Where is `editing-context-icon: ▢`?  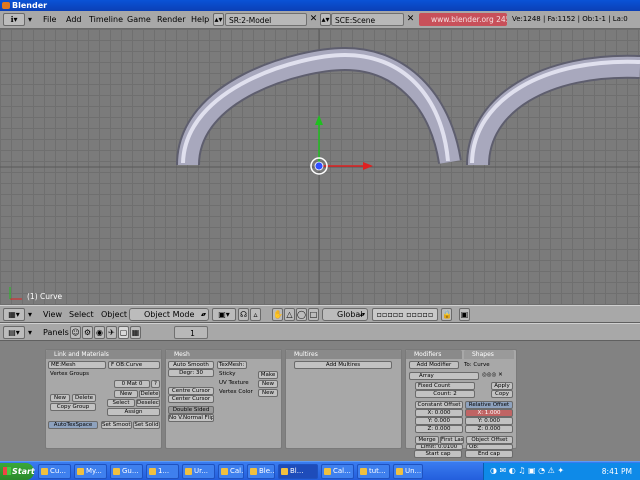 editing-context-icon: ▢ is located at coordinates (123, 332).